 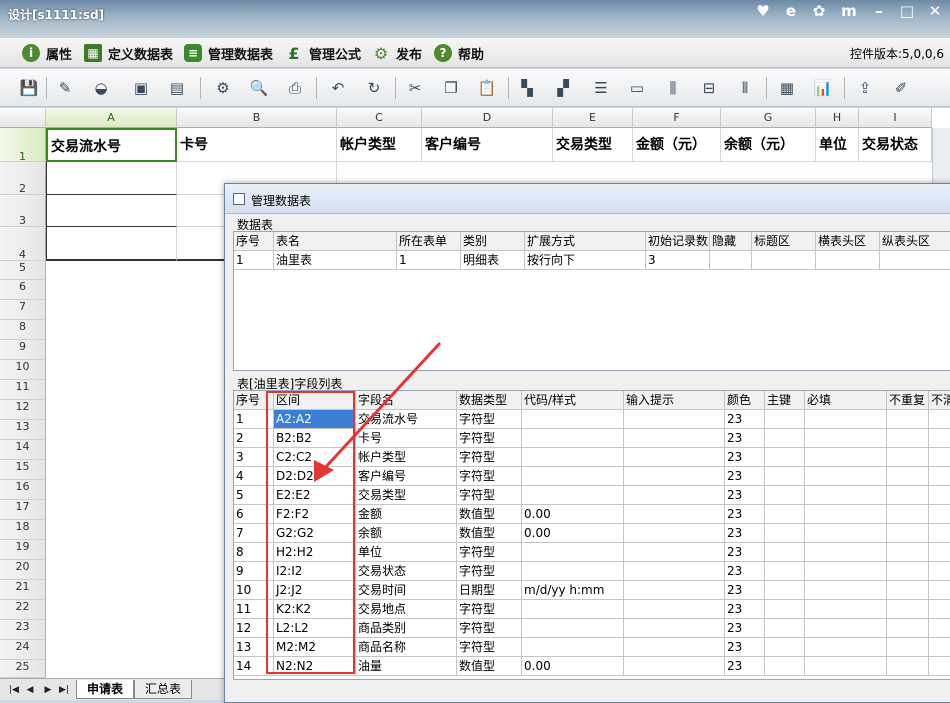 What do you see at coordinates (381, 406) in the screenshot?
I see `arrow-shaft` at bounding box center [381, 406].